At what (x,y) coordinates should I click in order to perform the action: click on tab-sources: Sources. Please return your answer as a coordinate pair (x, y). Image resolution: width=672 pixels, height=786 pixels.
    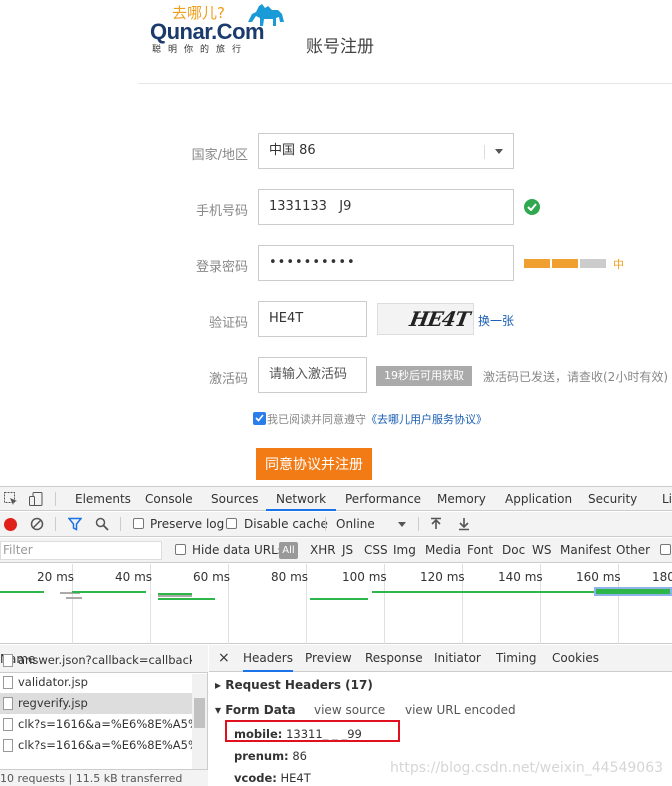
    Looking at the image, I should click on (234, 499).